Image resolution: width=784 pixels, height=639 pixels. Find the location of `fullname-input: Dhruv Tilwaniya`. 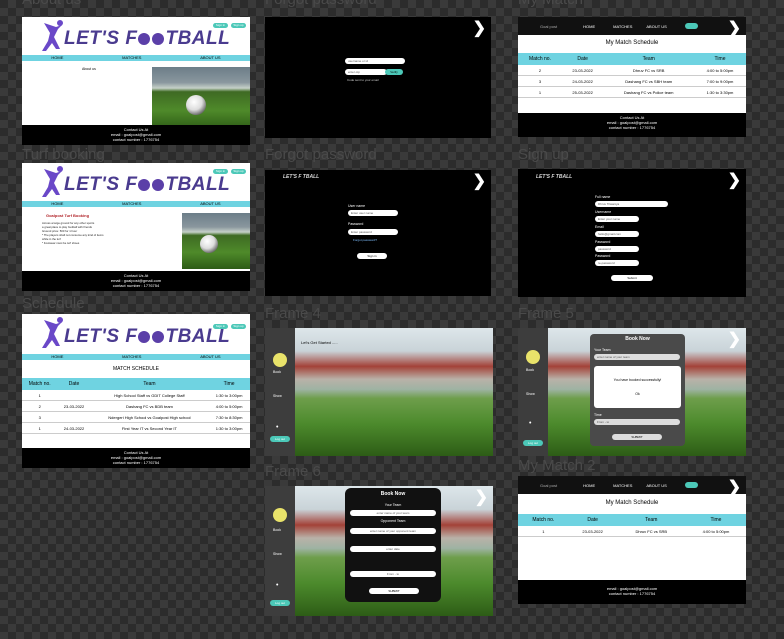

fullname-input: Dhruv Tilwaniya is located at coordinates (631, 204).